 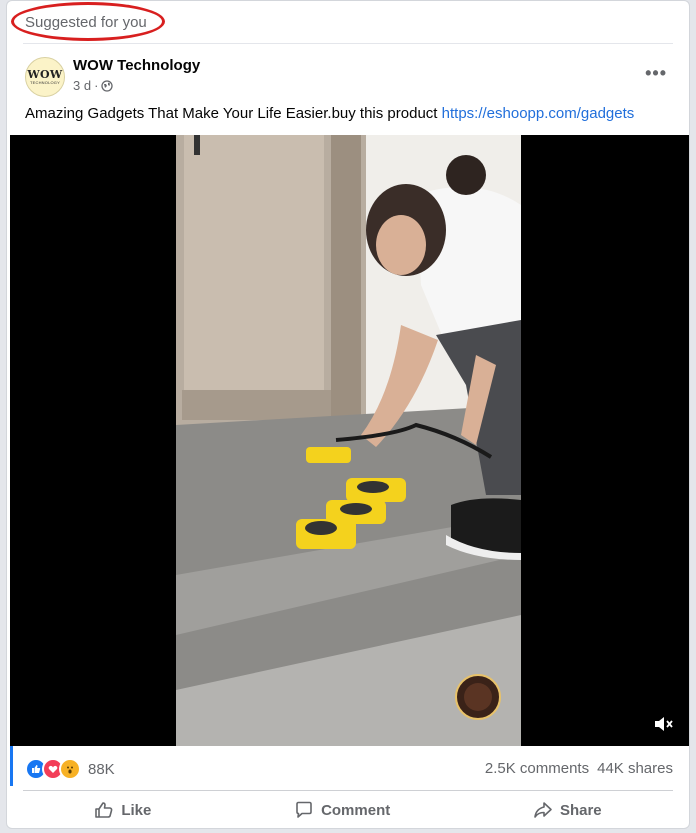 I want to click on post-actions: Like Comment Share, so click(x=348, y=810).